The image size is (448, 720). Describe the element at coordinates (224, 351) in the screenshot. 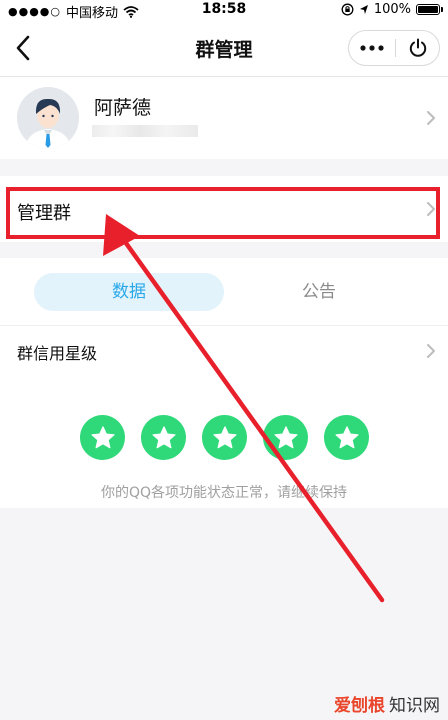

I see `credit-rating-row: 群信用星级` at that location.